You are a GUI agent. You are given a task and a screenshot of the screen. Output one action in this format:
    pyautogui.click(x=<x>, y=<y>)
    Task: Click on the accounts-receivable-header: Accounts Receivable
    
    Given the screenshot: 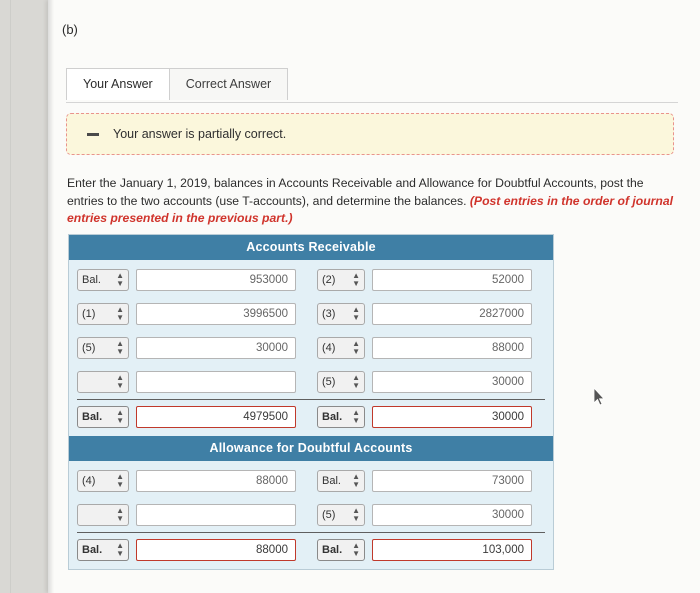 What is the action you would take?
    pyautogui.click(x=311, y=247)
    